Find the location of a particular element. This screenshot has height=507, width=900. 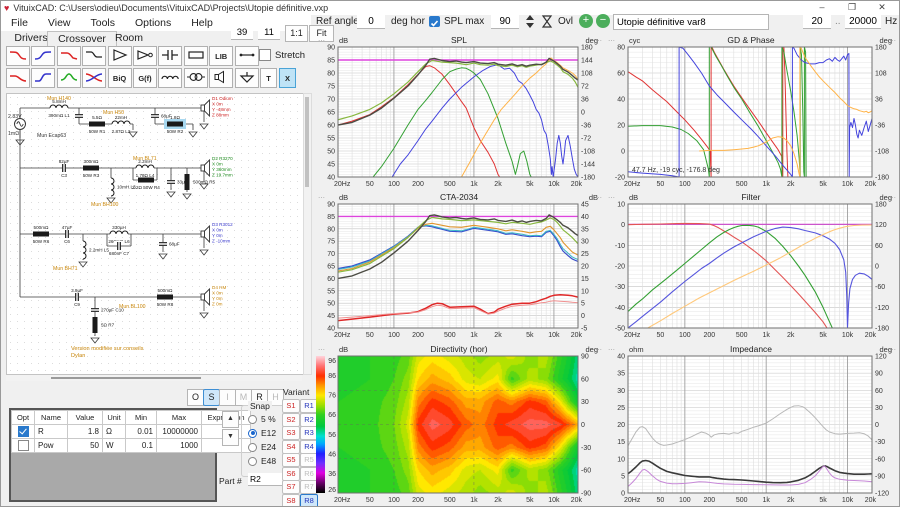

menu-file: File is located at coordinates (19, 23).